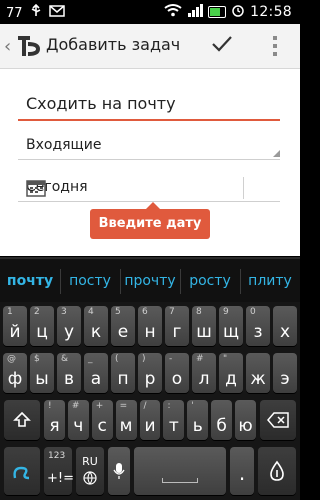  I want to click on key-alt-label: 9, so click(226, 312).